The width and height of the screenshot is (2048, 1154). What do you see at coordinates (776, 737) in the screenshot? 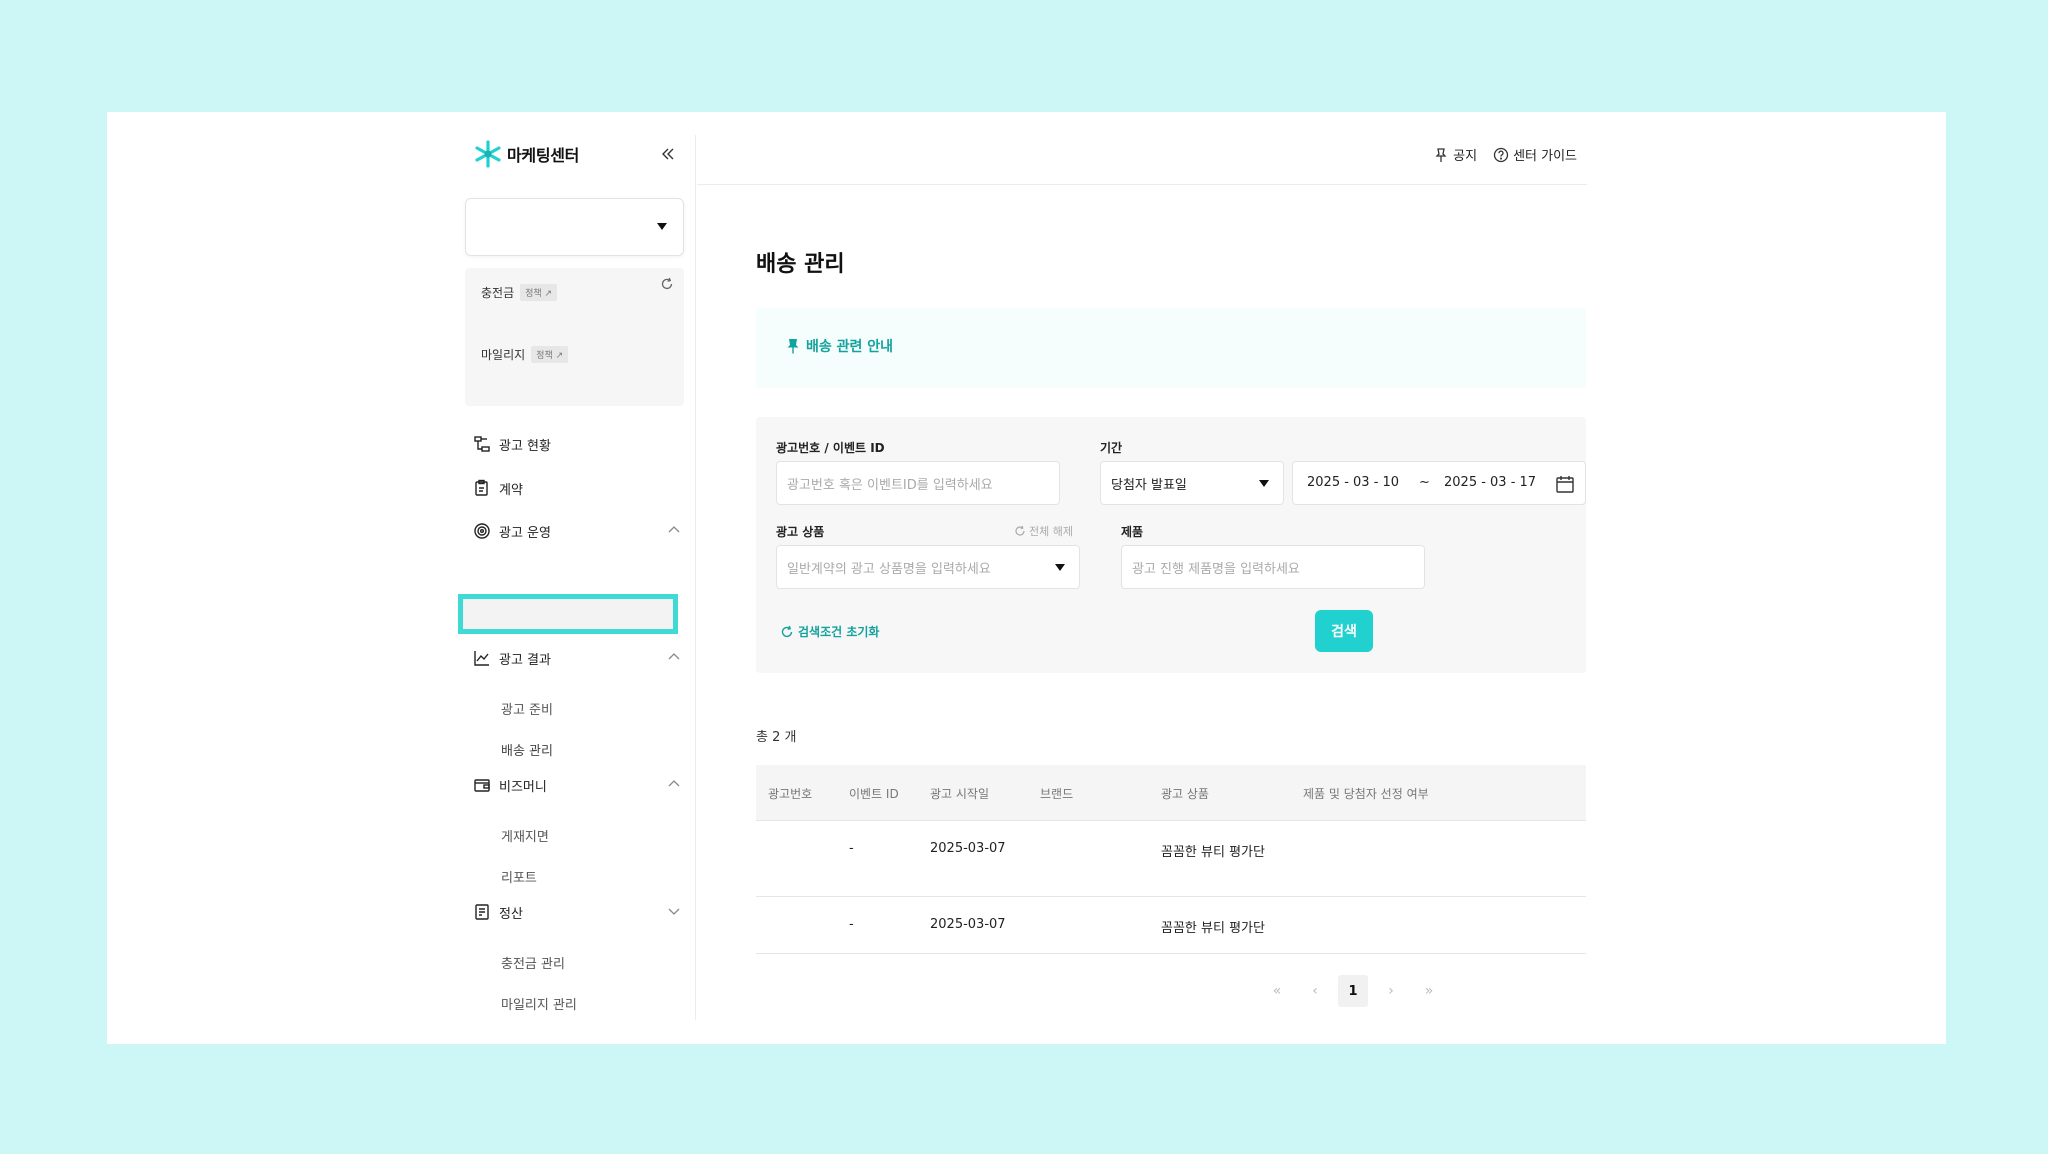
I see `total-count: 총 2 개` at bounding box center [776, 737].